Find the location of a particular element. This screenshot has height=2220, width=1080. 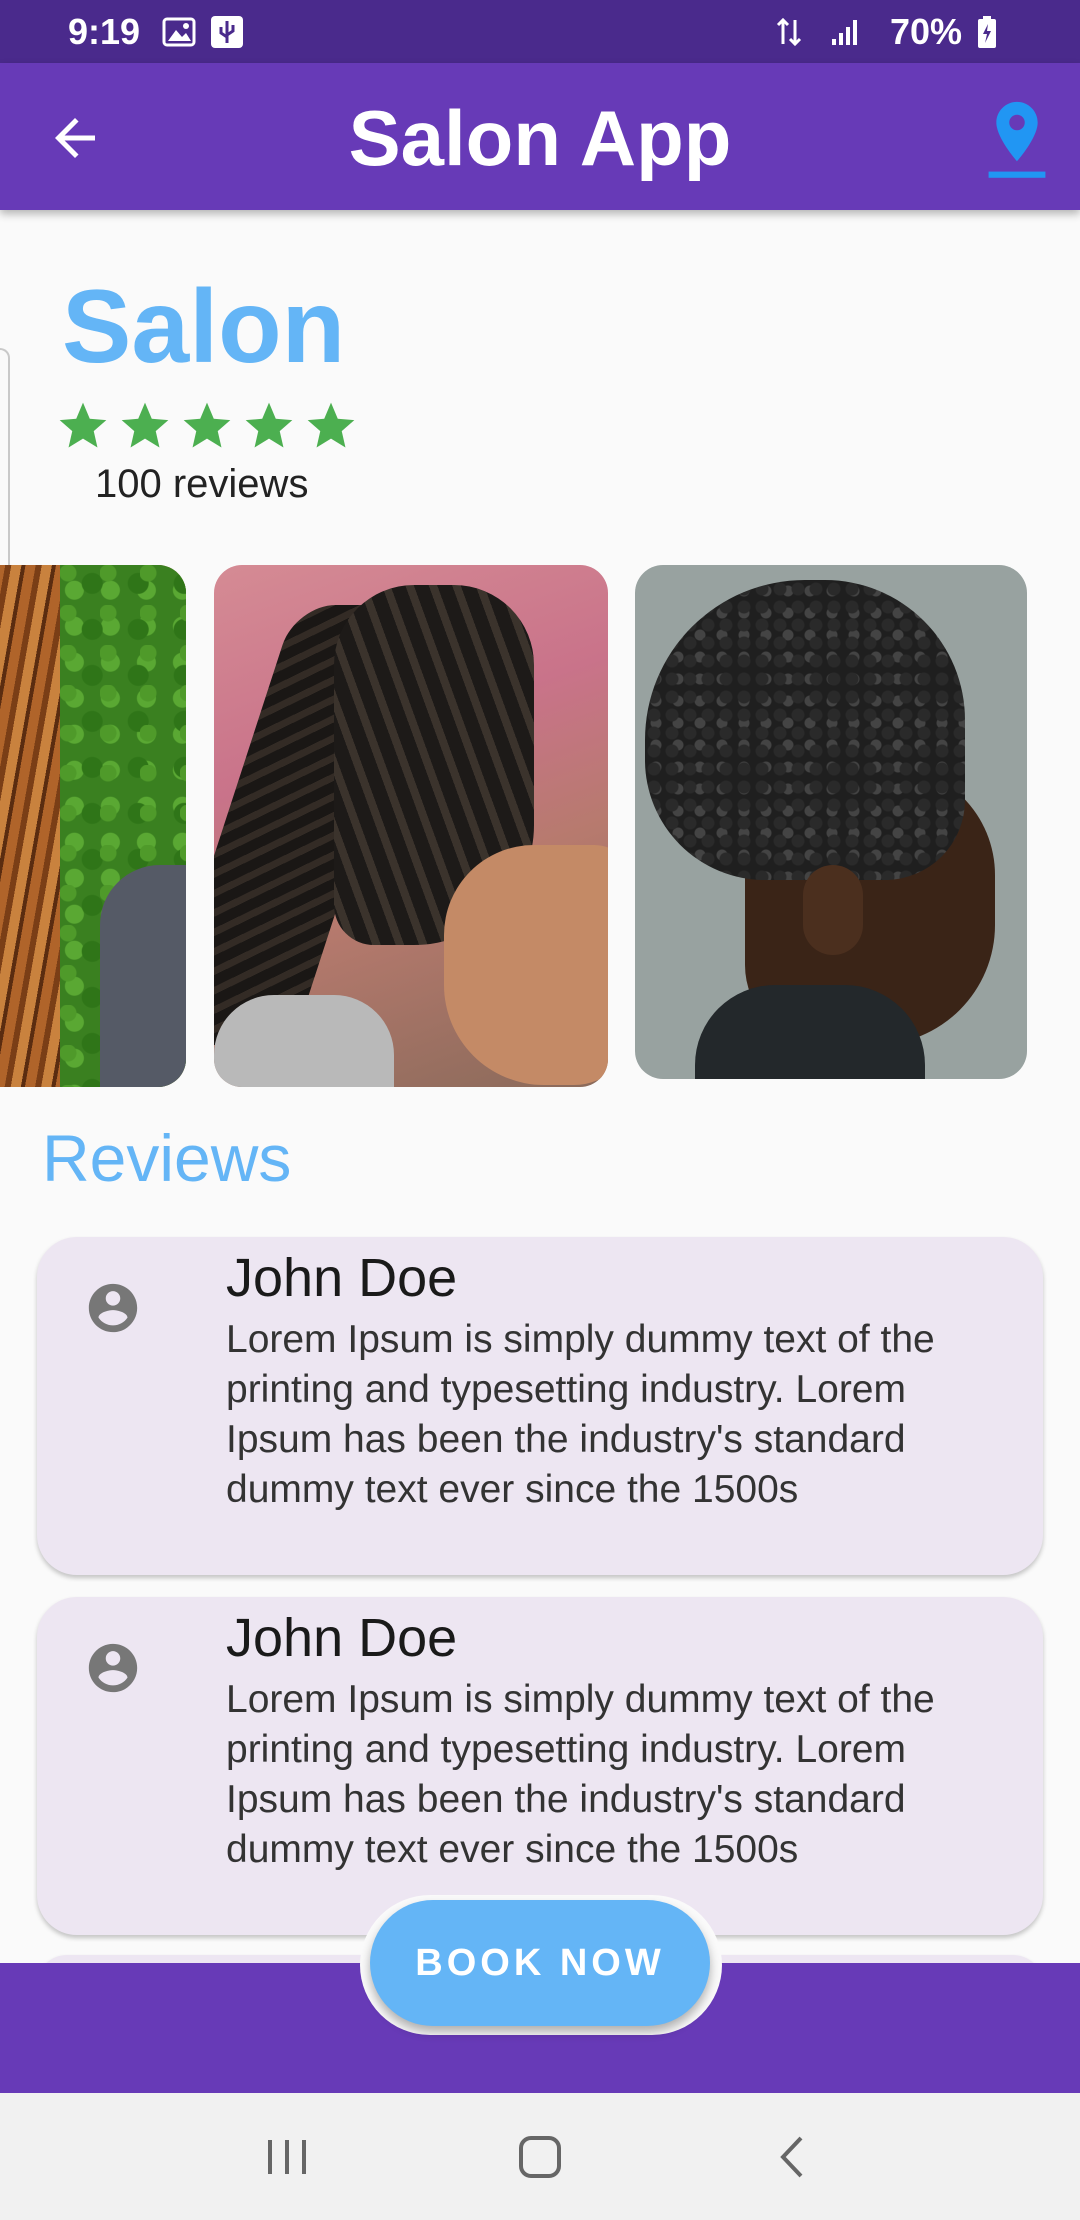

reviews-count: 100 reviews is located at coordinates (202, 484).